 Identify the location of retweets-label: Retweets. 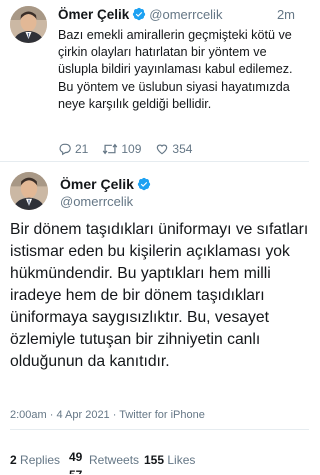
(114, 460).